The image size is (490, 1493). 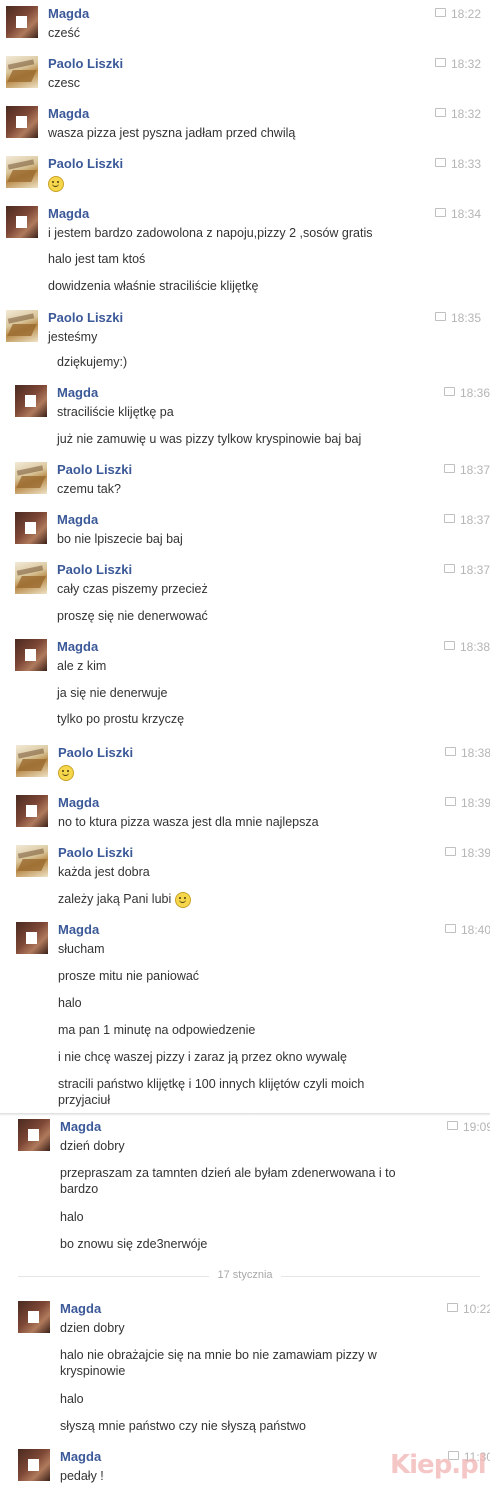 What do you see at coordinates (475, 753) in the screenshot?
I see `timestamp-text: 18:38` at bounding box center [475, 753].